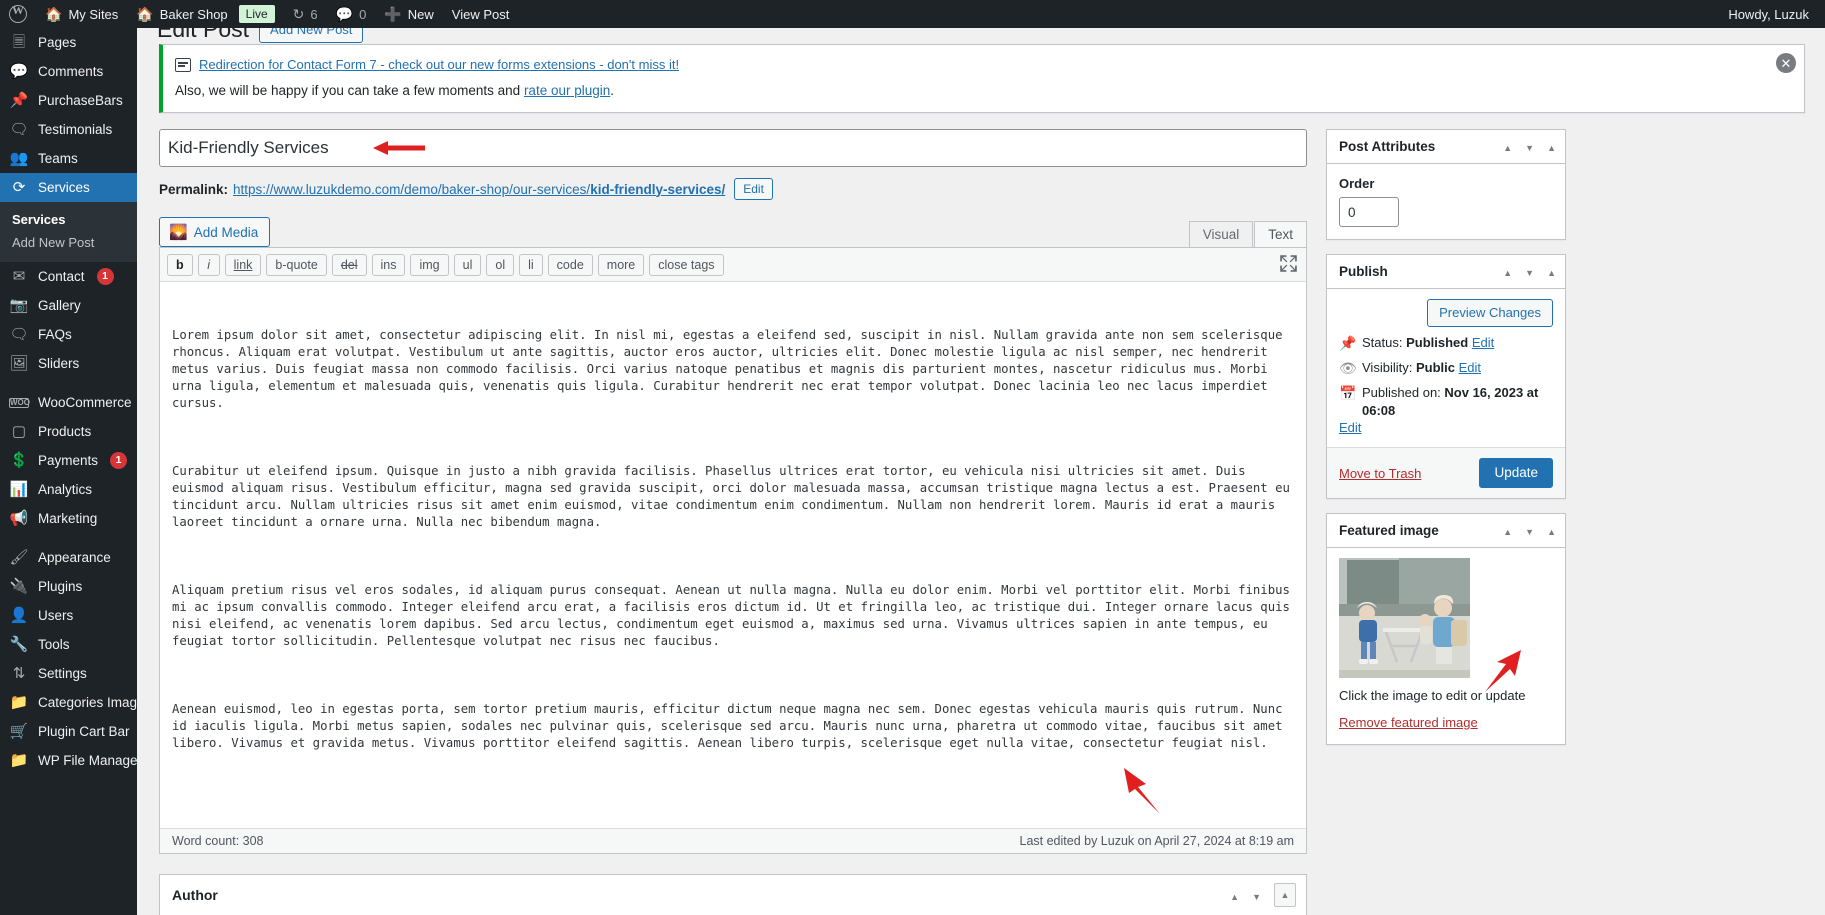  I want to click on order-input, so click(1369, 212).